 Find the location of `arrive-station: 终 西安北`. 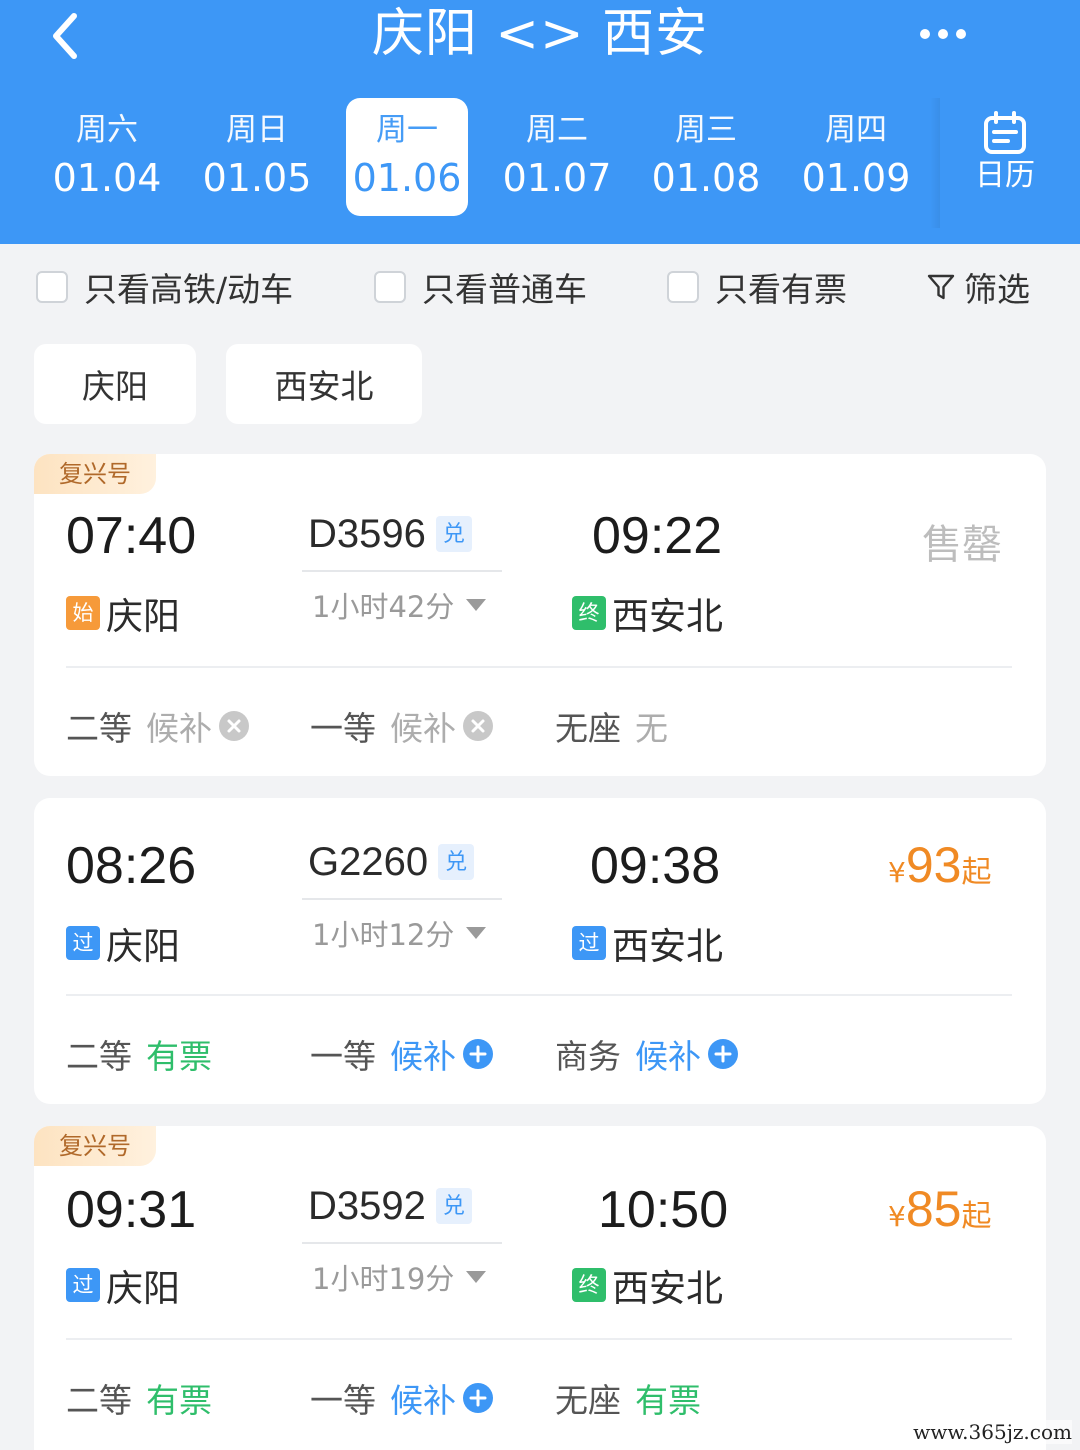

arrive-station: 终 西安北 is located at coordinates (647, 613).